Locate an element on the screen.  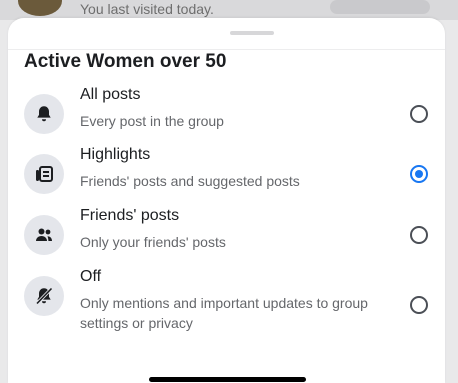
sheet-grabber is located at coordinates (252, 33).